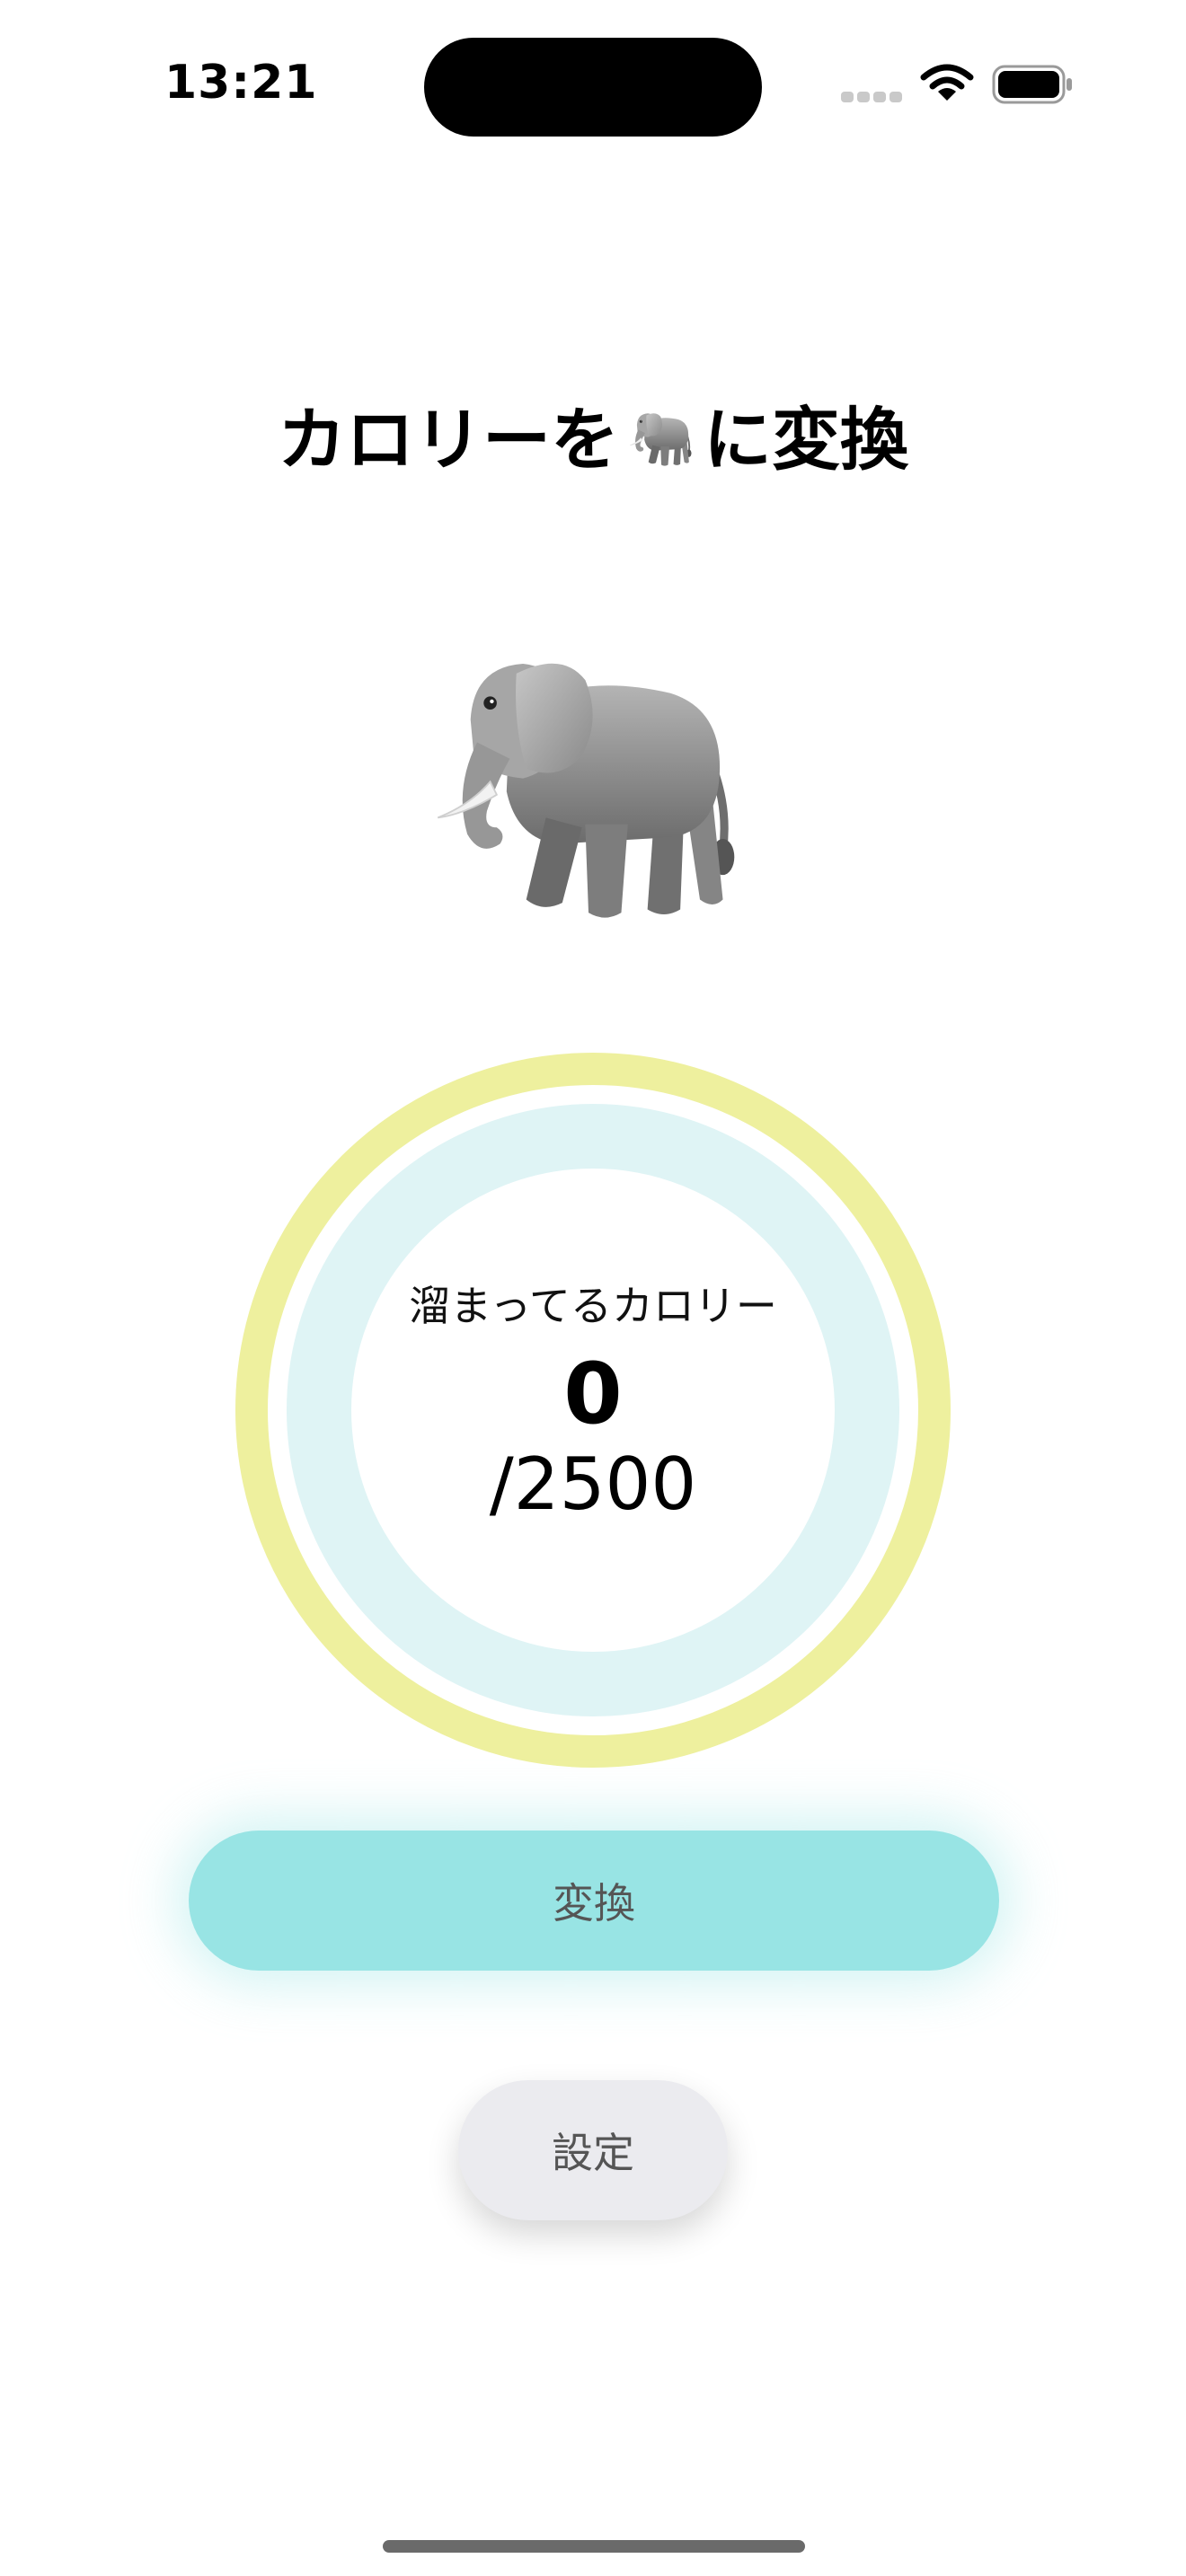 The width and height of the screenshot is (1186, 2576). I want to click on status-bar: 13:21, so click(593, 85).